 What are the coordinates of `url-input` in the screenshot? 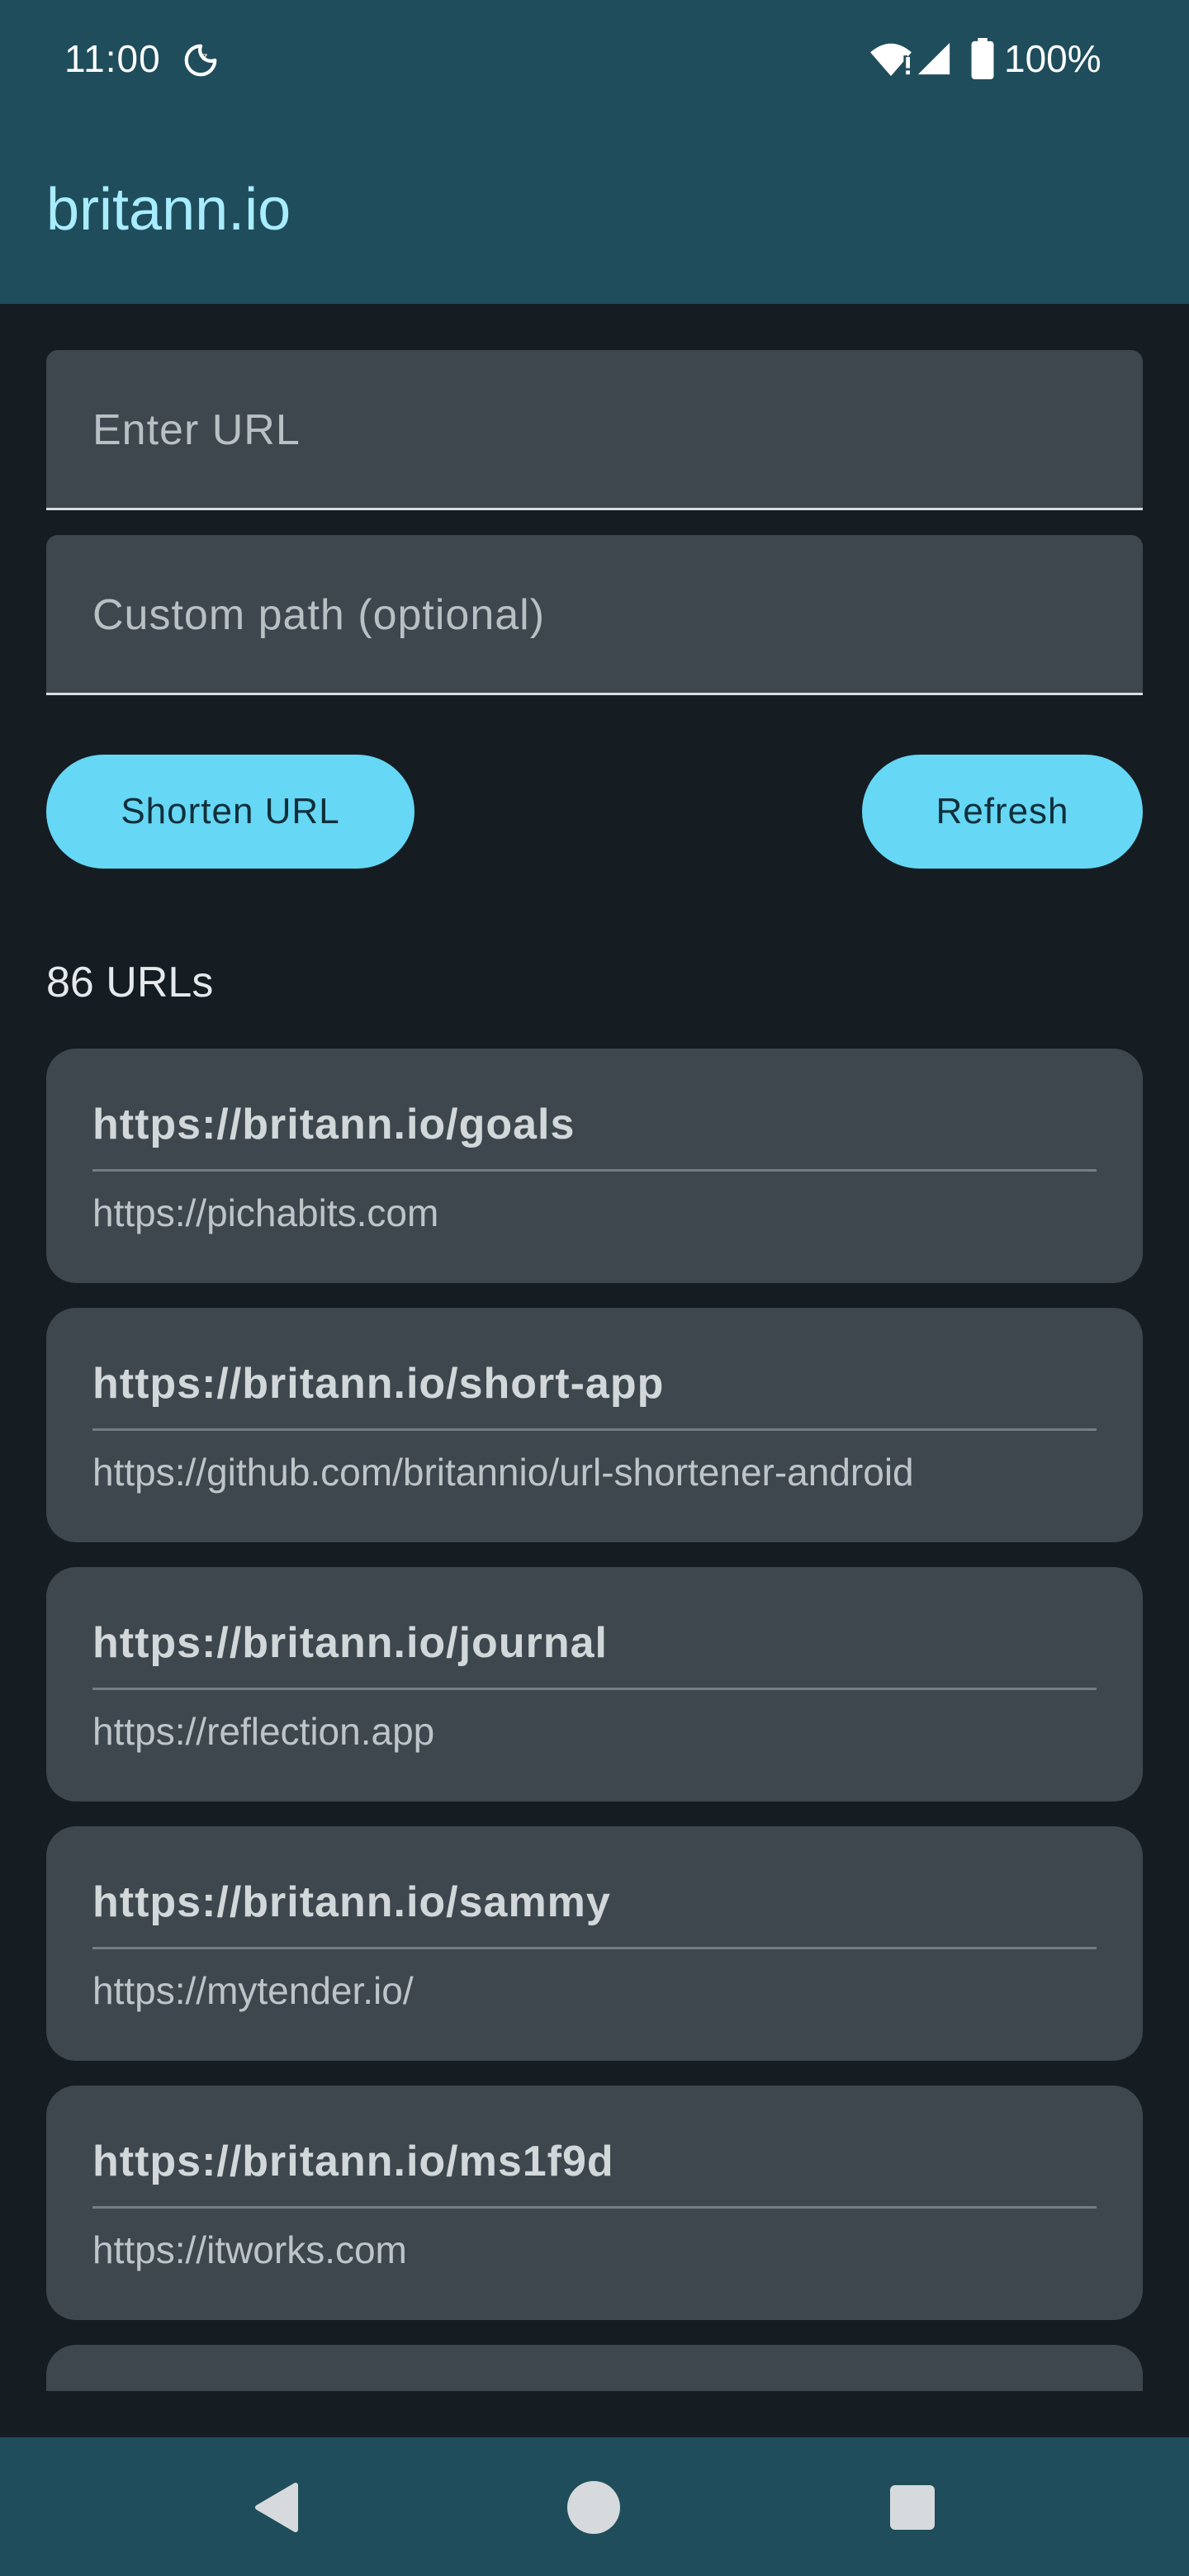 It's located at (594, 430).